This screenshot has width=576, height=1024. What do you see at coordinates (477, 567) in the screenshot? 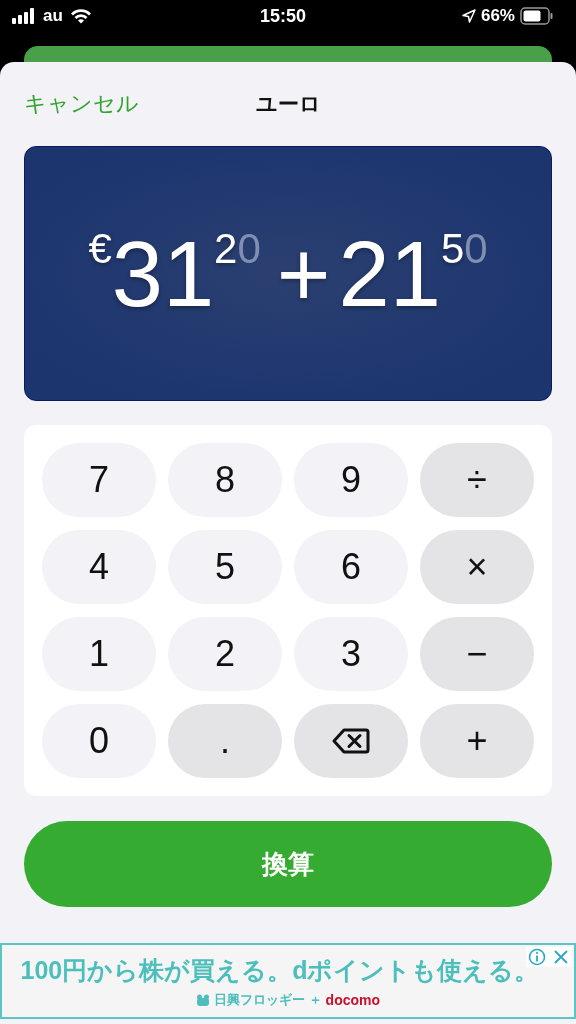
I see `operator-key: ×` at bounding box center [477, 567].